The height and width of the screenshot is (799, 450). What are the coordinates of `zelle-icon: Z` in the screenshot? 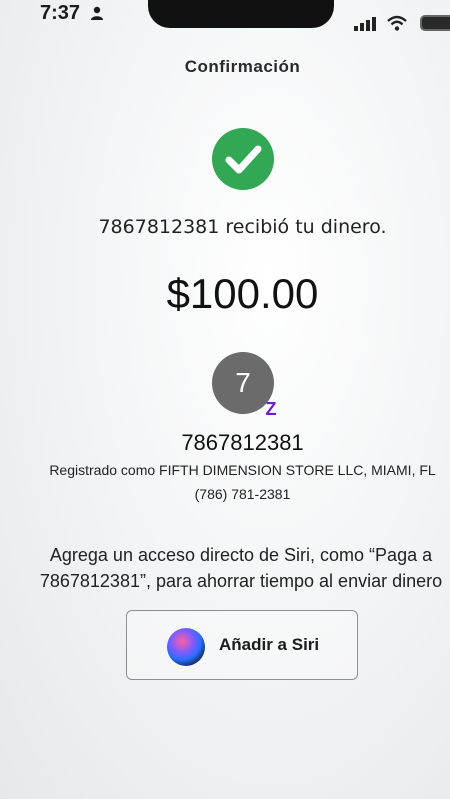 It's located at (271, 409).